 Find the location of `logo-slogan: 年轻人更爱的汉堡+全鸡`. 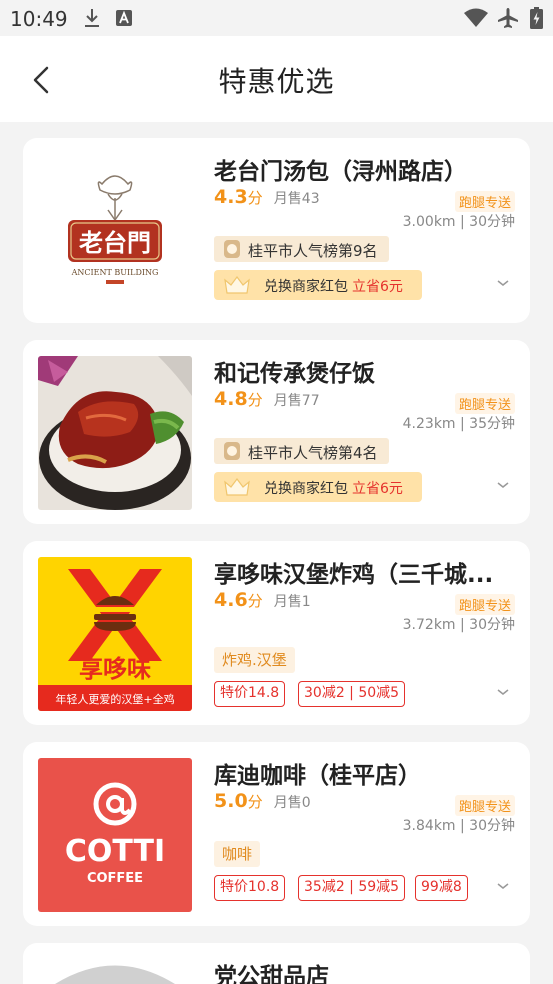

logo-slogan: 年轻人更爱的汉堡+全鸡 is located at coordinates (114, 699).